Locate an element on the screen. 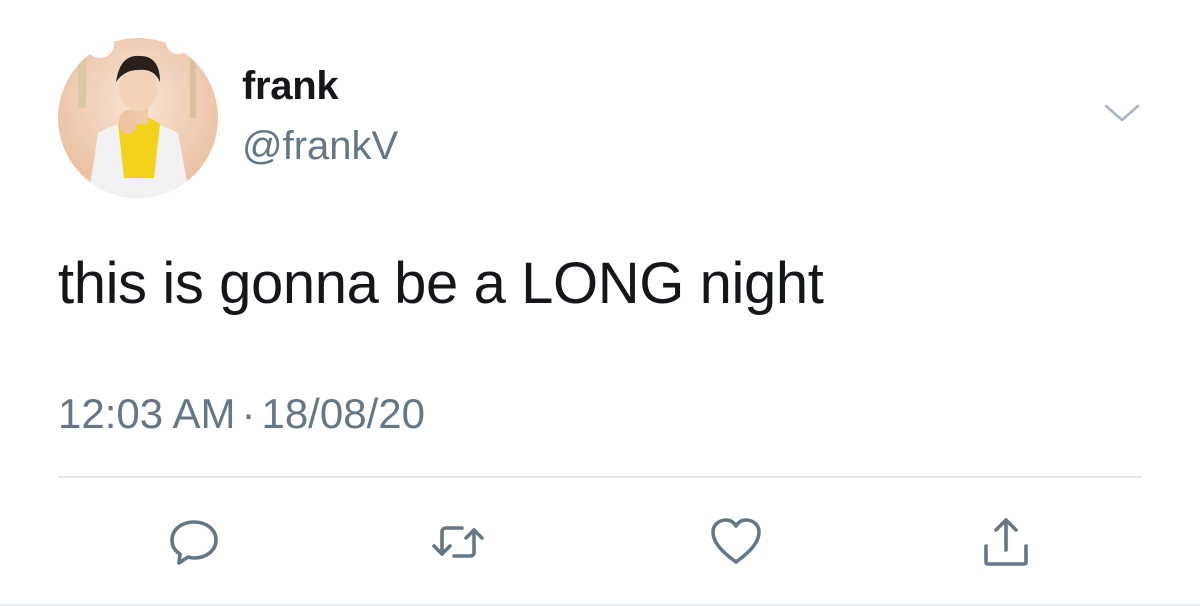  share-button is located at coordinates (1006, 542).